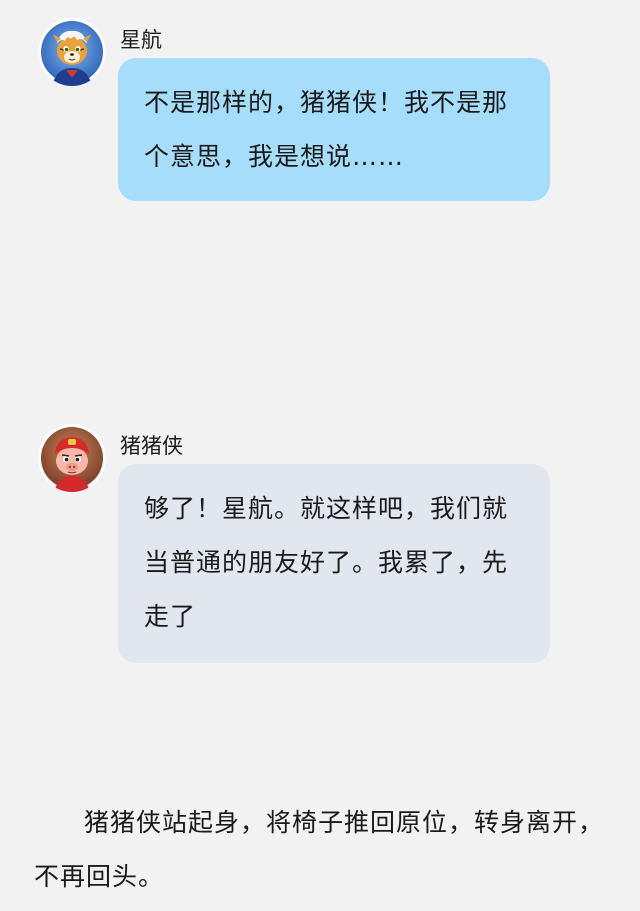 This screenshot has width=640, height=911. What do you see at coordinates (334, 563) in the screenshot?
I see `chat-bubble: 够了！星航。就这样吧，我们就当普通的朋友好了。我累了，先走了` at bounding box center [334, 563].